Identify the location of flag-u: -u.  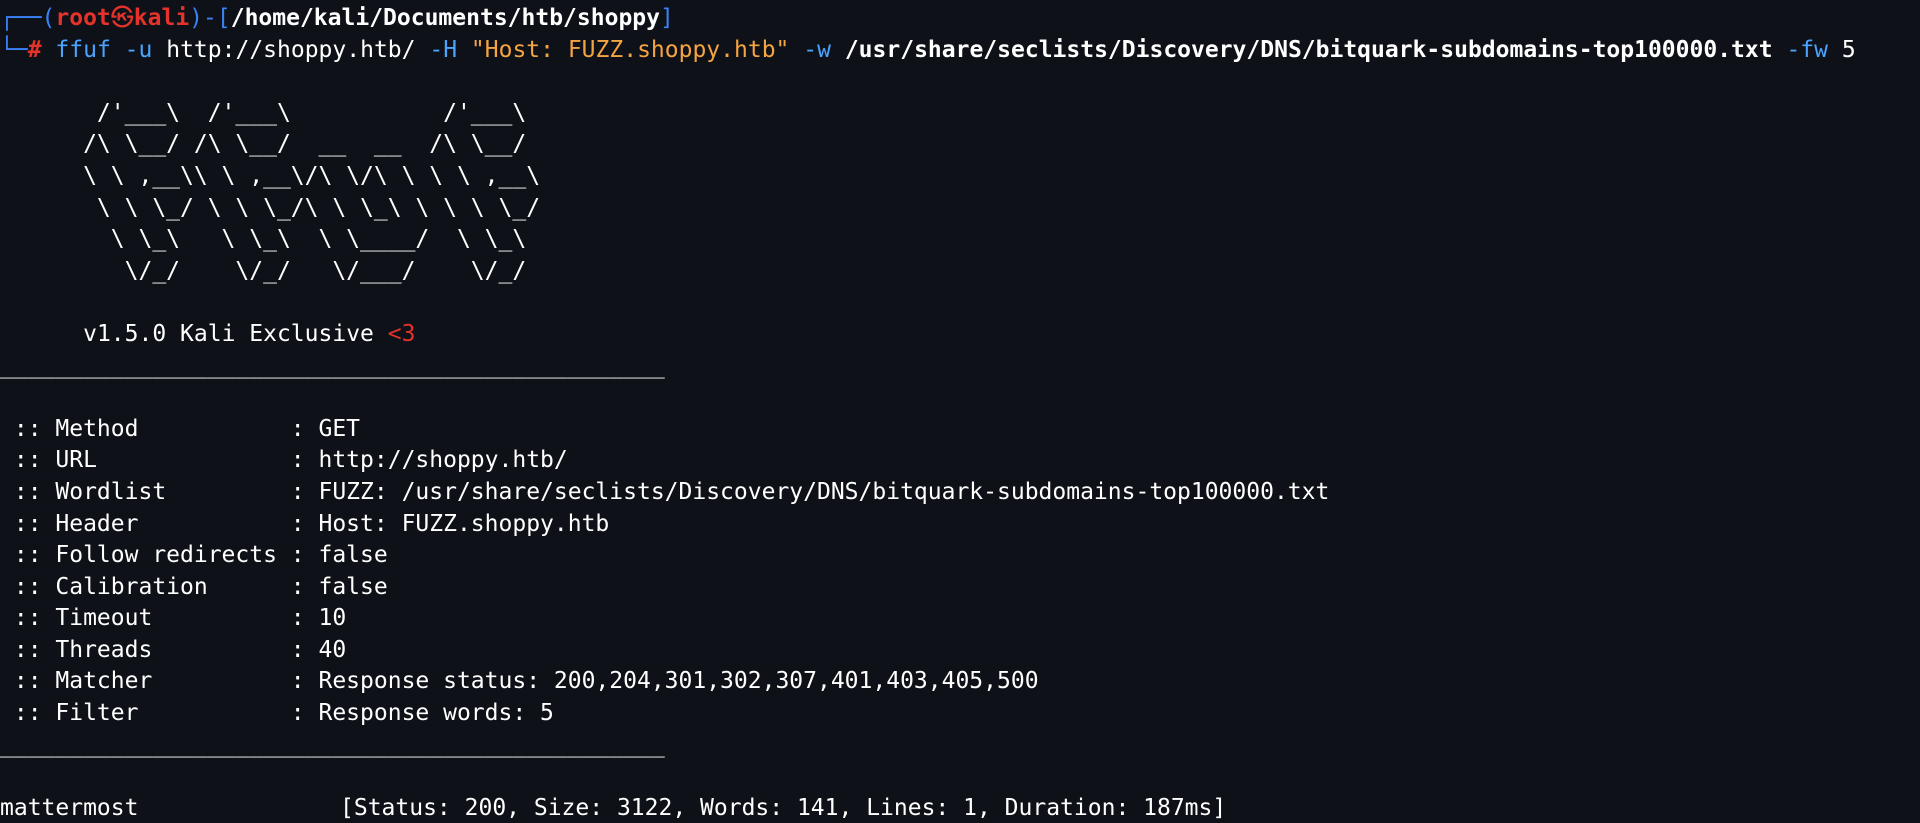
(138, 49).